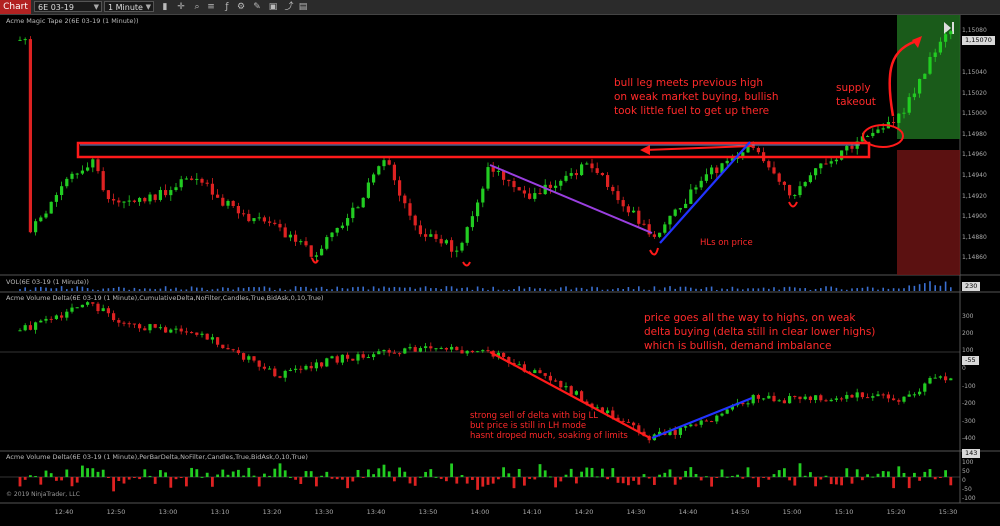 This screenshot has height=526, width=1000. Describe the element at coordinates (740, 512) in the screenshot. I see `time-tick: 14:50` at that location.